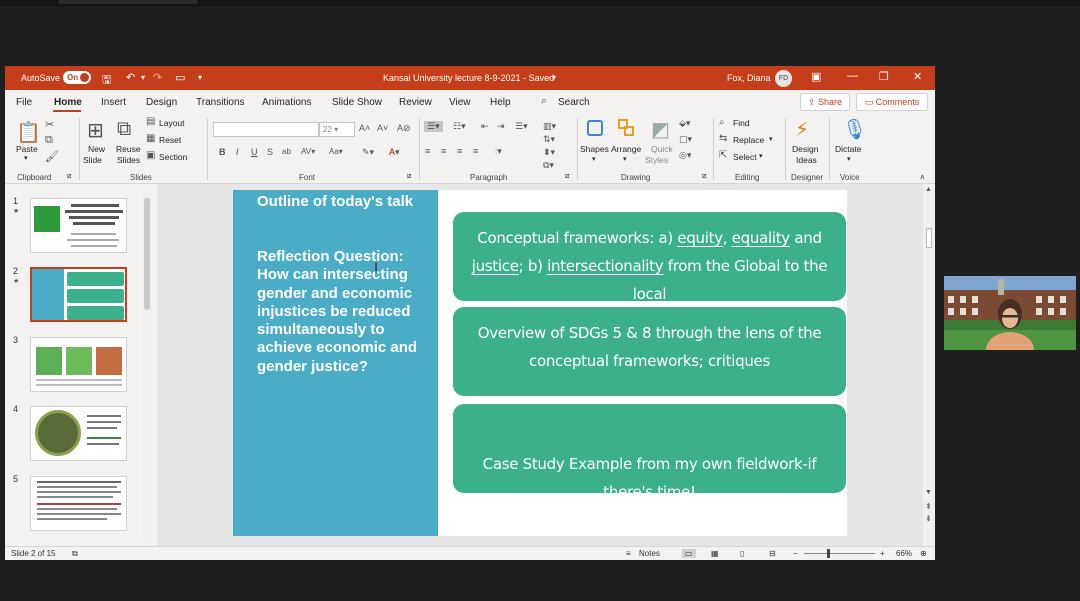 The image size is (1080, 601). I want to click on notes-icon: ≡, so click(628, 553).